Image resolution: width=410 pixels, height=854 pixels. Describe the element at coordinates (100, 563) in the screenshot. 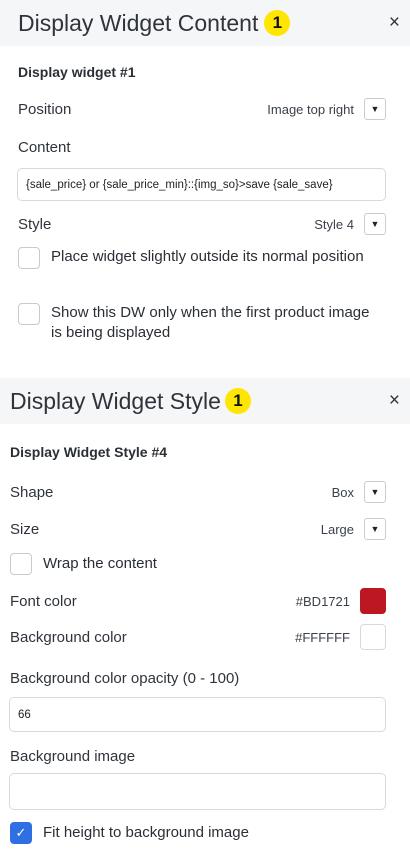

I see `wrap-content-label: Wrap the content` at that location.